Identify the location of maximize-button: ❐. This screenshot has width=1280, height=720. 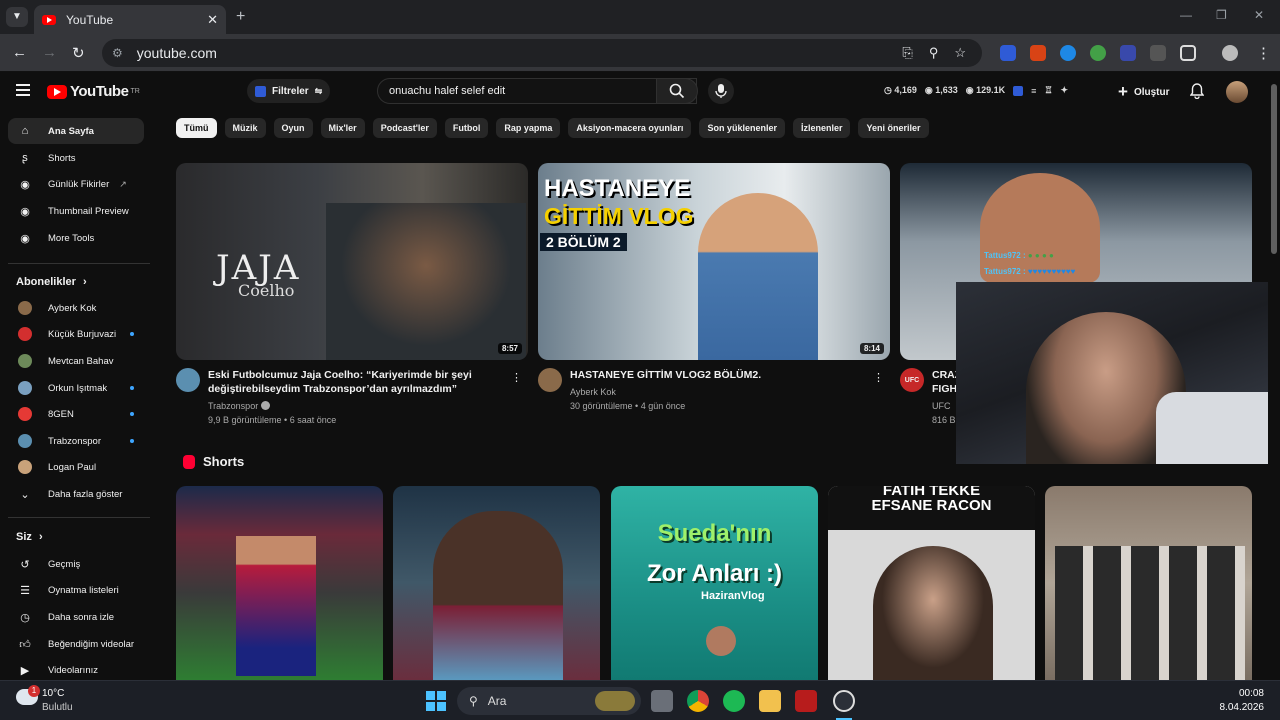
(1221, 15).